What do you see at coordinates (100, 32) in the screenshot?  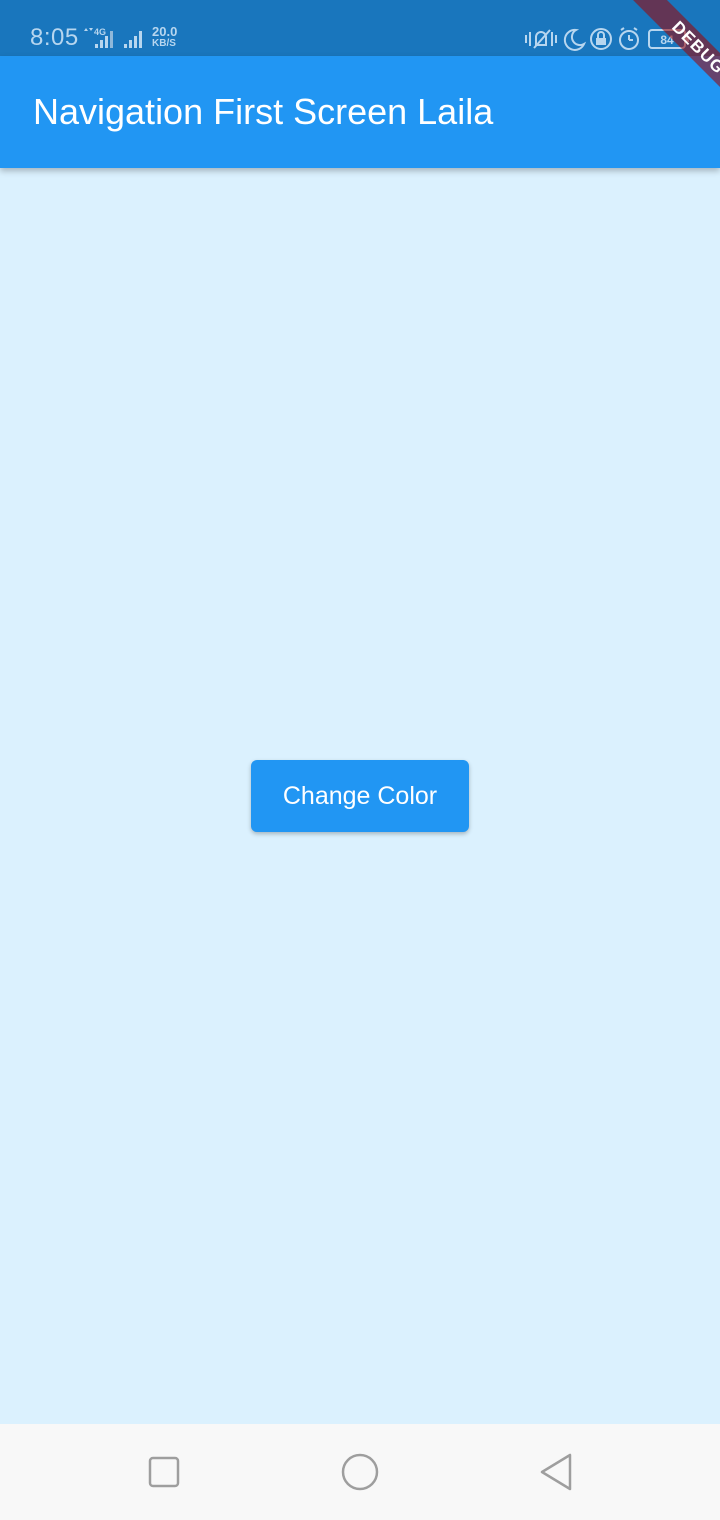 I see `net-type-label: 4G` at bounding box center [100, 32].